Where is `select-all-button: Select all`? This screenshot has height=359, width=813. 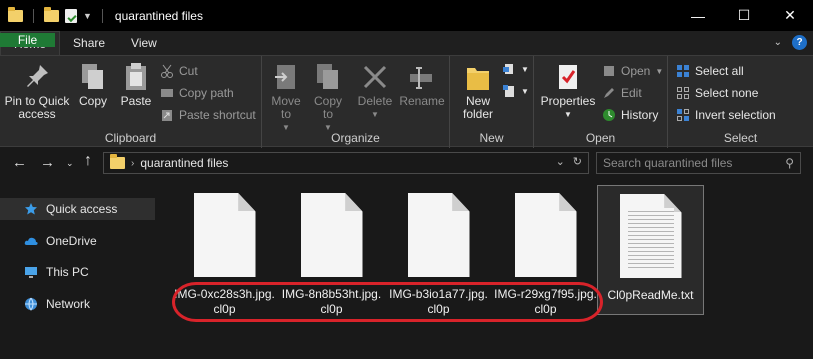
select-all-button: Select all is located at coordinates (710, 71).